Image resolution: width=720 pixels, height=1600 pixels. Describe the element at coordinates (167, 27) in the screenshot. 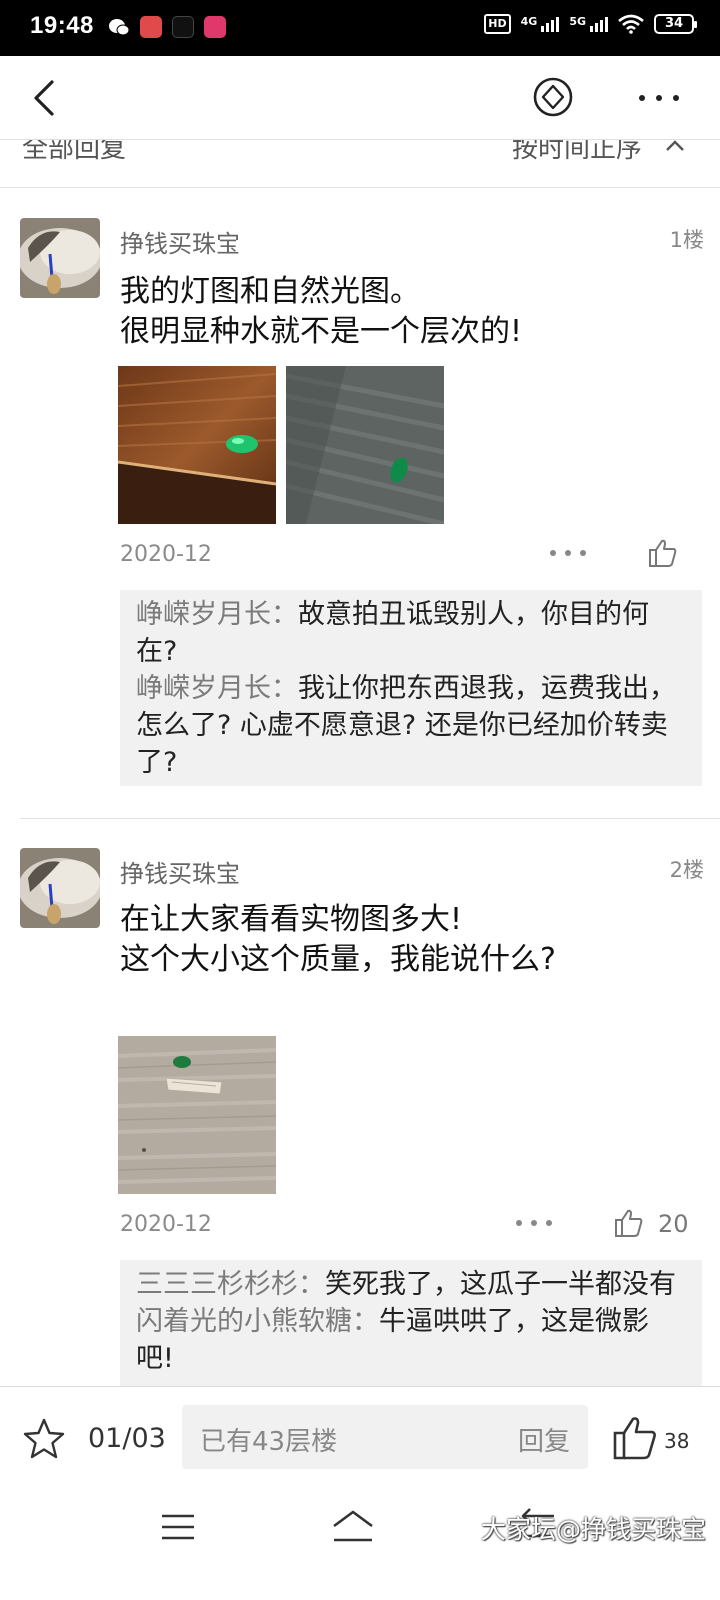

I see `notification-icons` at that location.